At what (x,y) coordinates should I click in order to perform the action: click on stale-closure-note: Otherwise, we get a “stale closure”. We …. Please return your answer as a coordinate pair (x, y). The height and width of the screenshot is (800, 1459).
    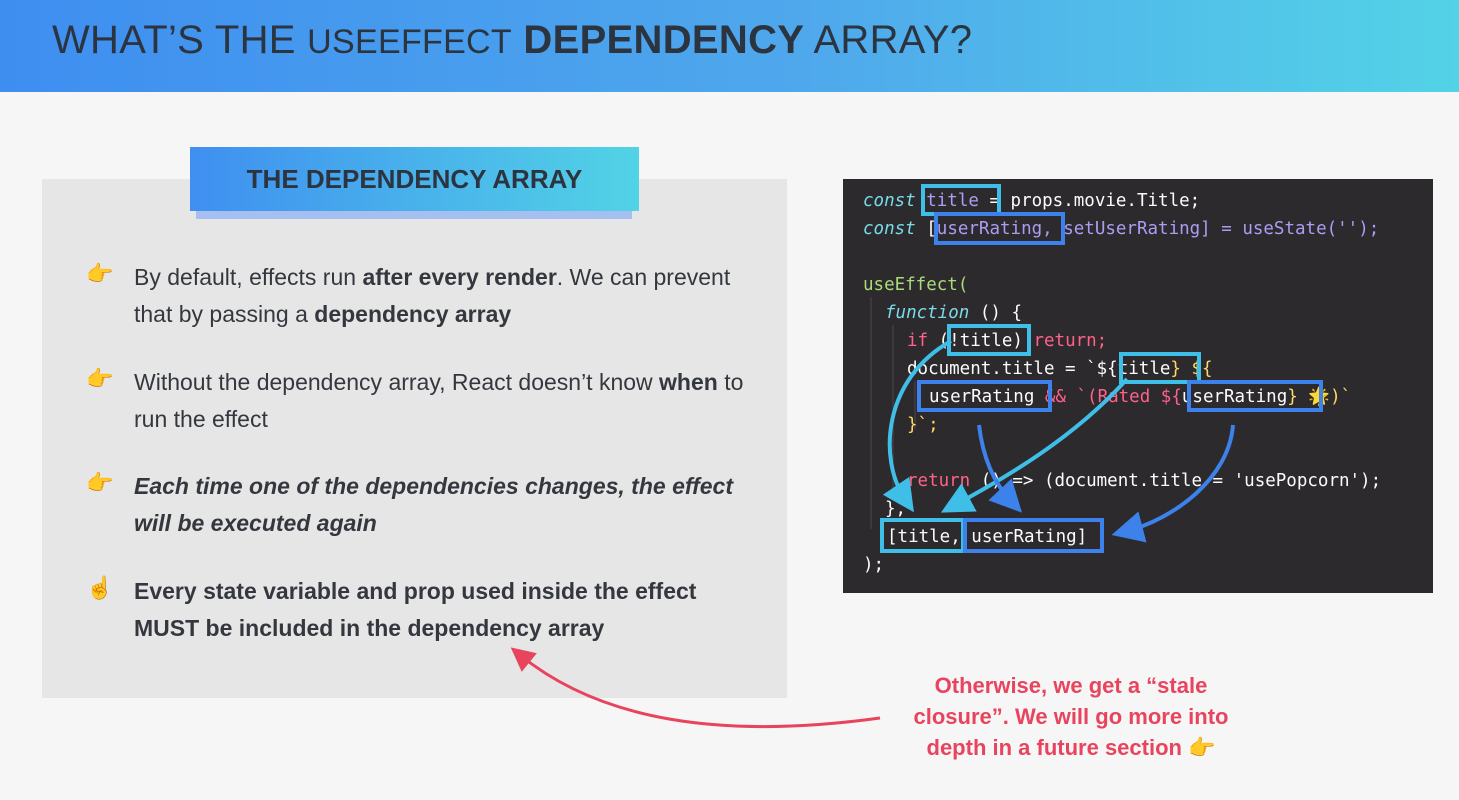
    Looking at the image, I should click on (1071, 716).